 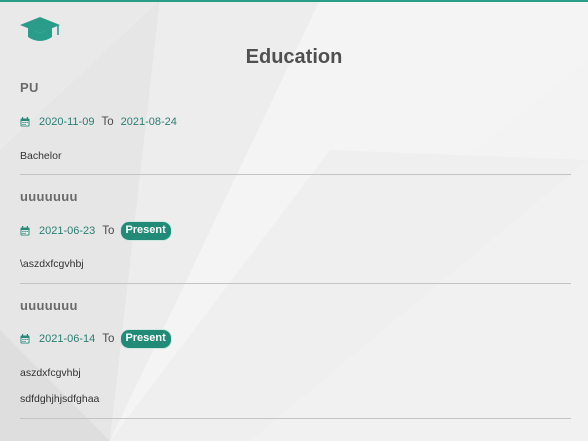 I want to click on start-date: 2021-06-23, so click(x=67, y=231).